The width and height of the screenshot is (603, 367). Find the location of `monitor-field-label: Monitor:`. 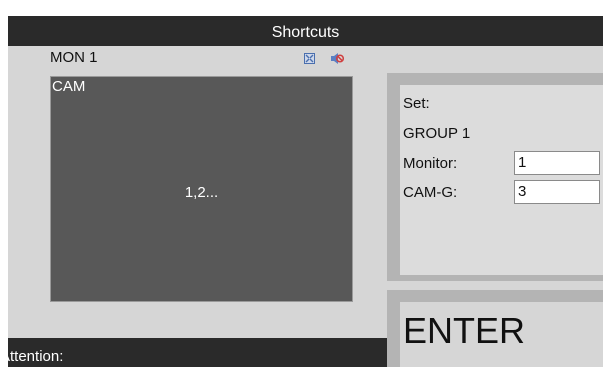

monitor-field-label: Monitor: is located at coordinates (430, 163).